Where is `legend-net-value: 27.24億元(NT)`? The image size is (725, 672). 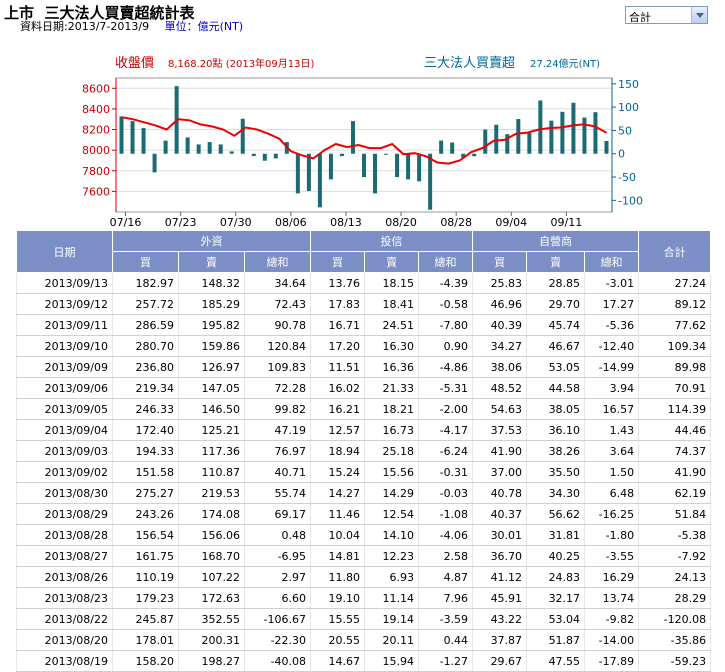 legend-net-value: 27.24億元(NT) is located at coordinates (565, 63).